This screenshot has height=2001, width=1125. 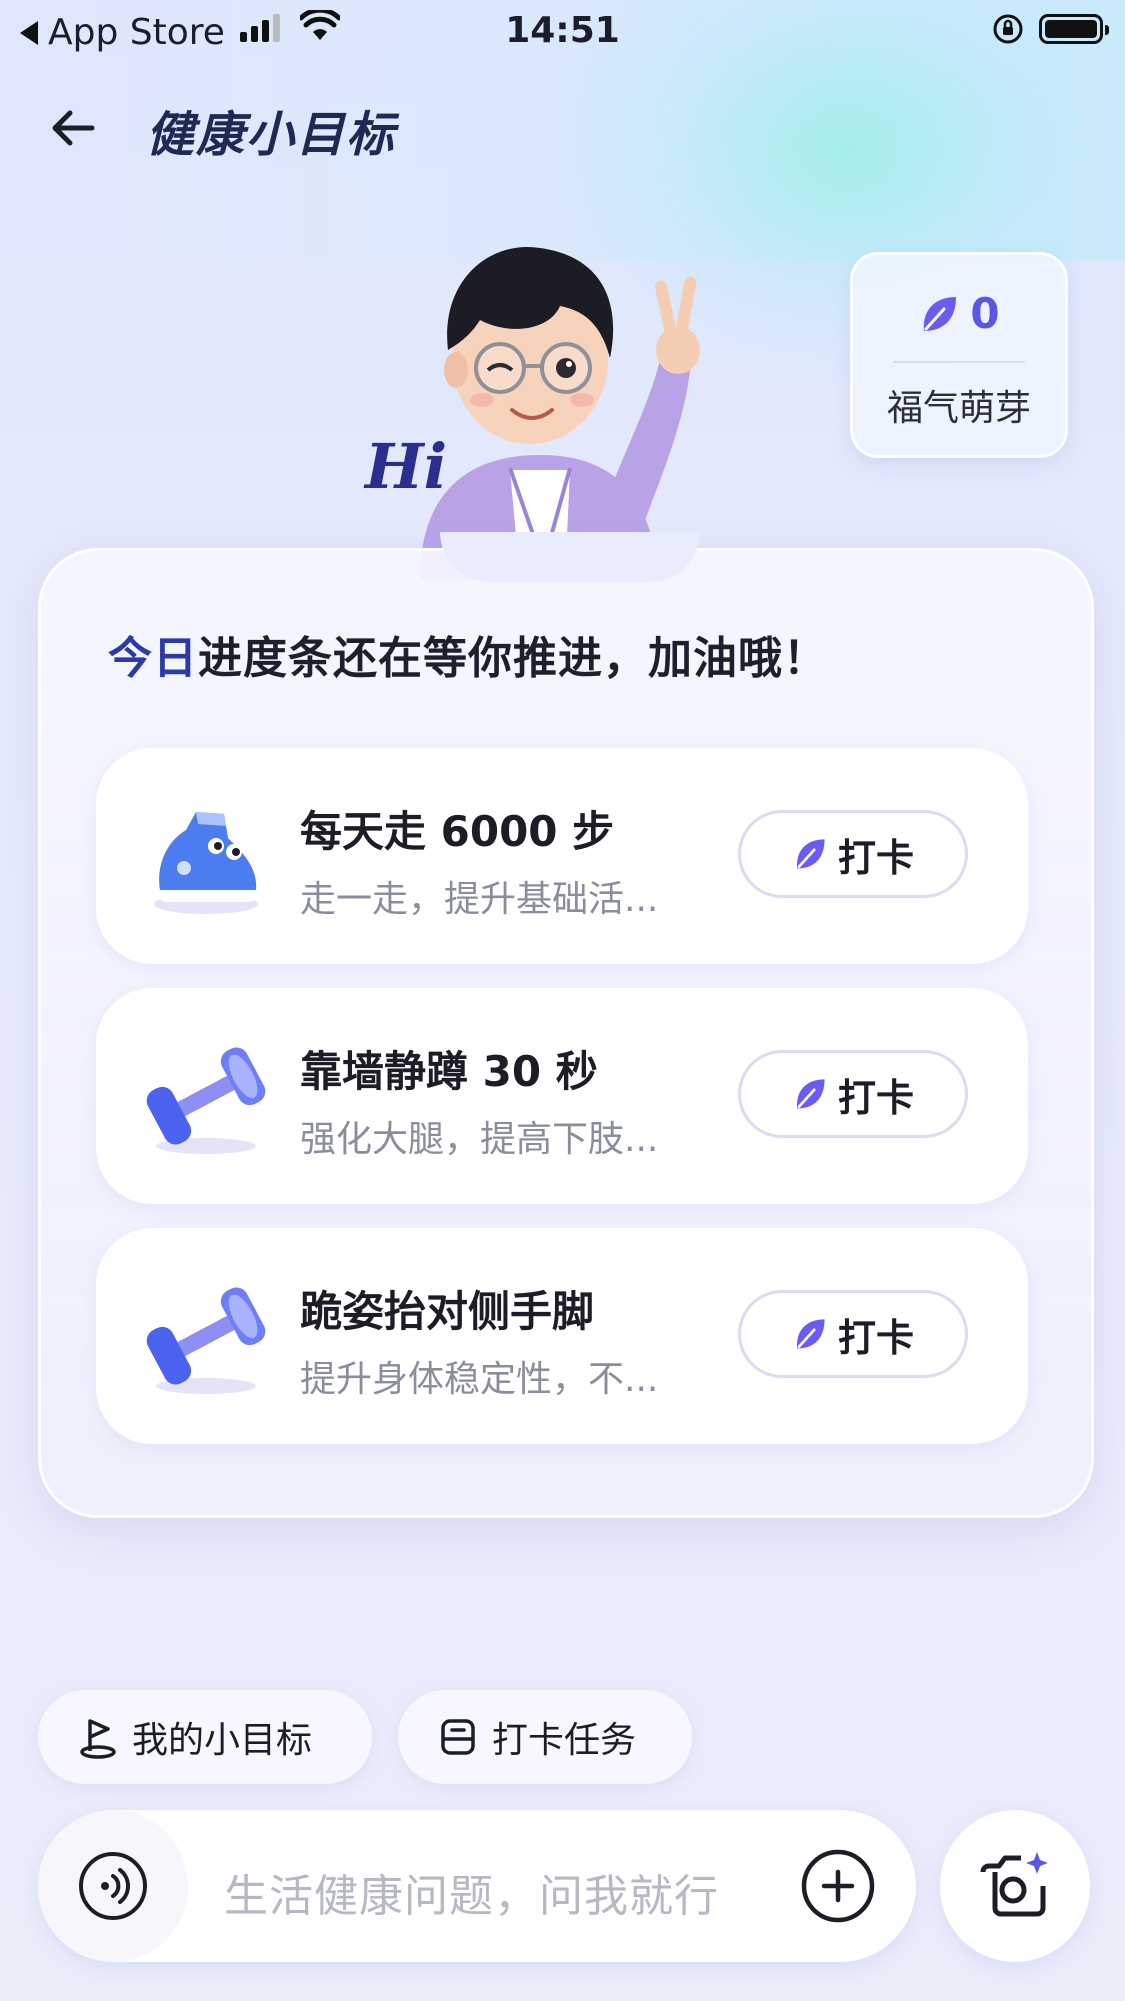 I want to click on card-headline: 今日进度条还在等你推进，加油哦！, so click(x=468, y=654).